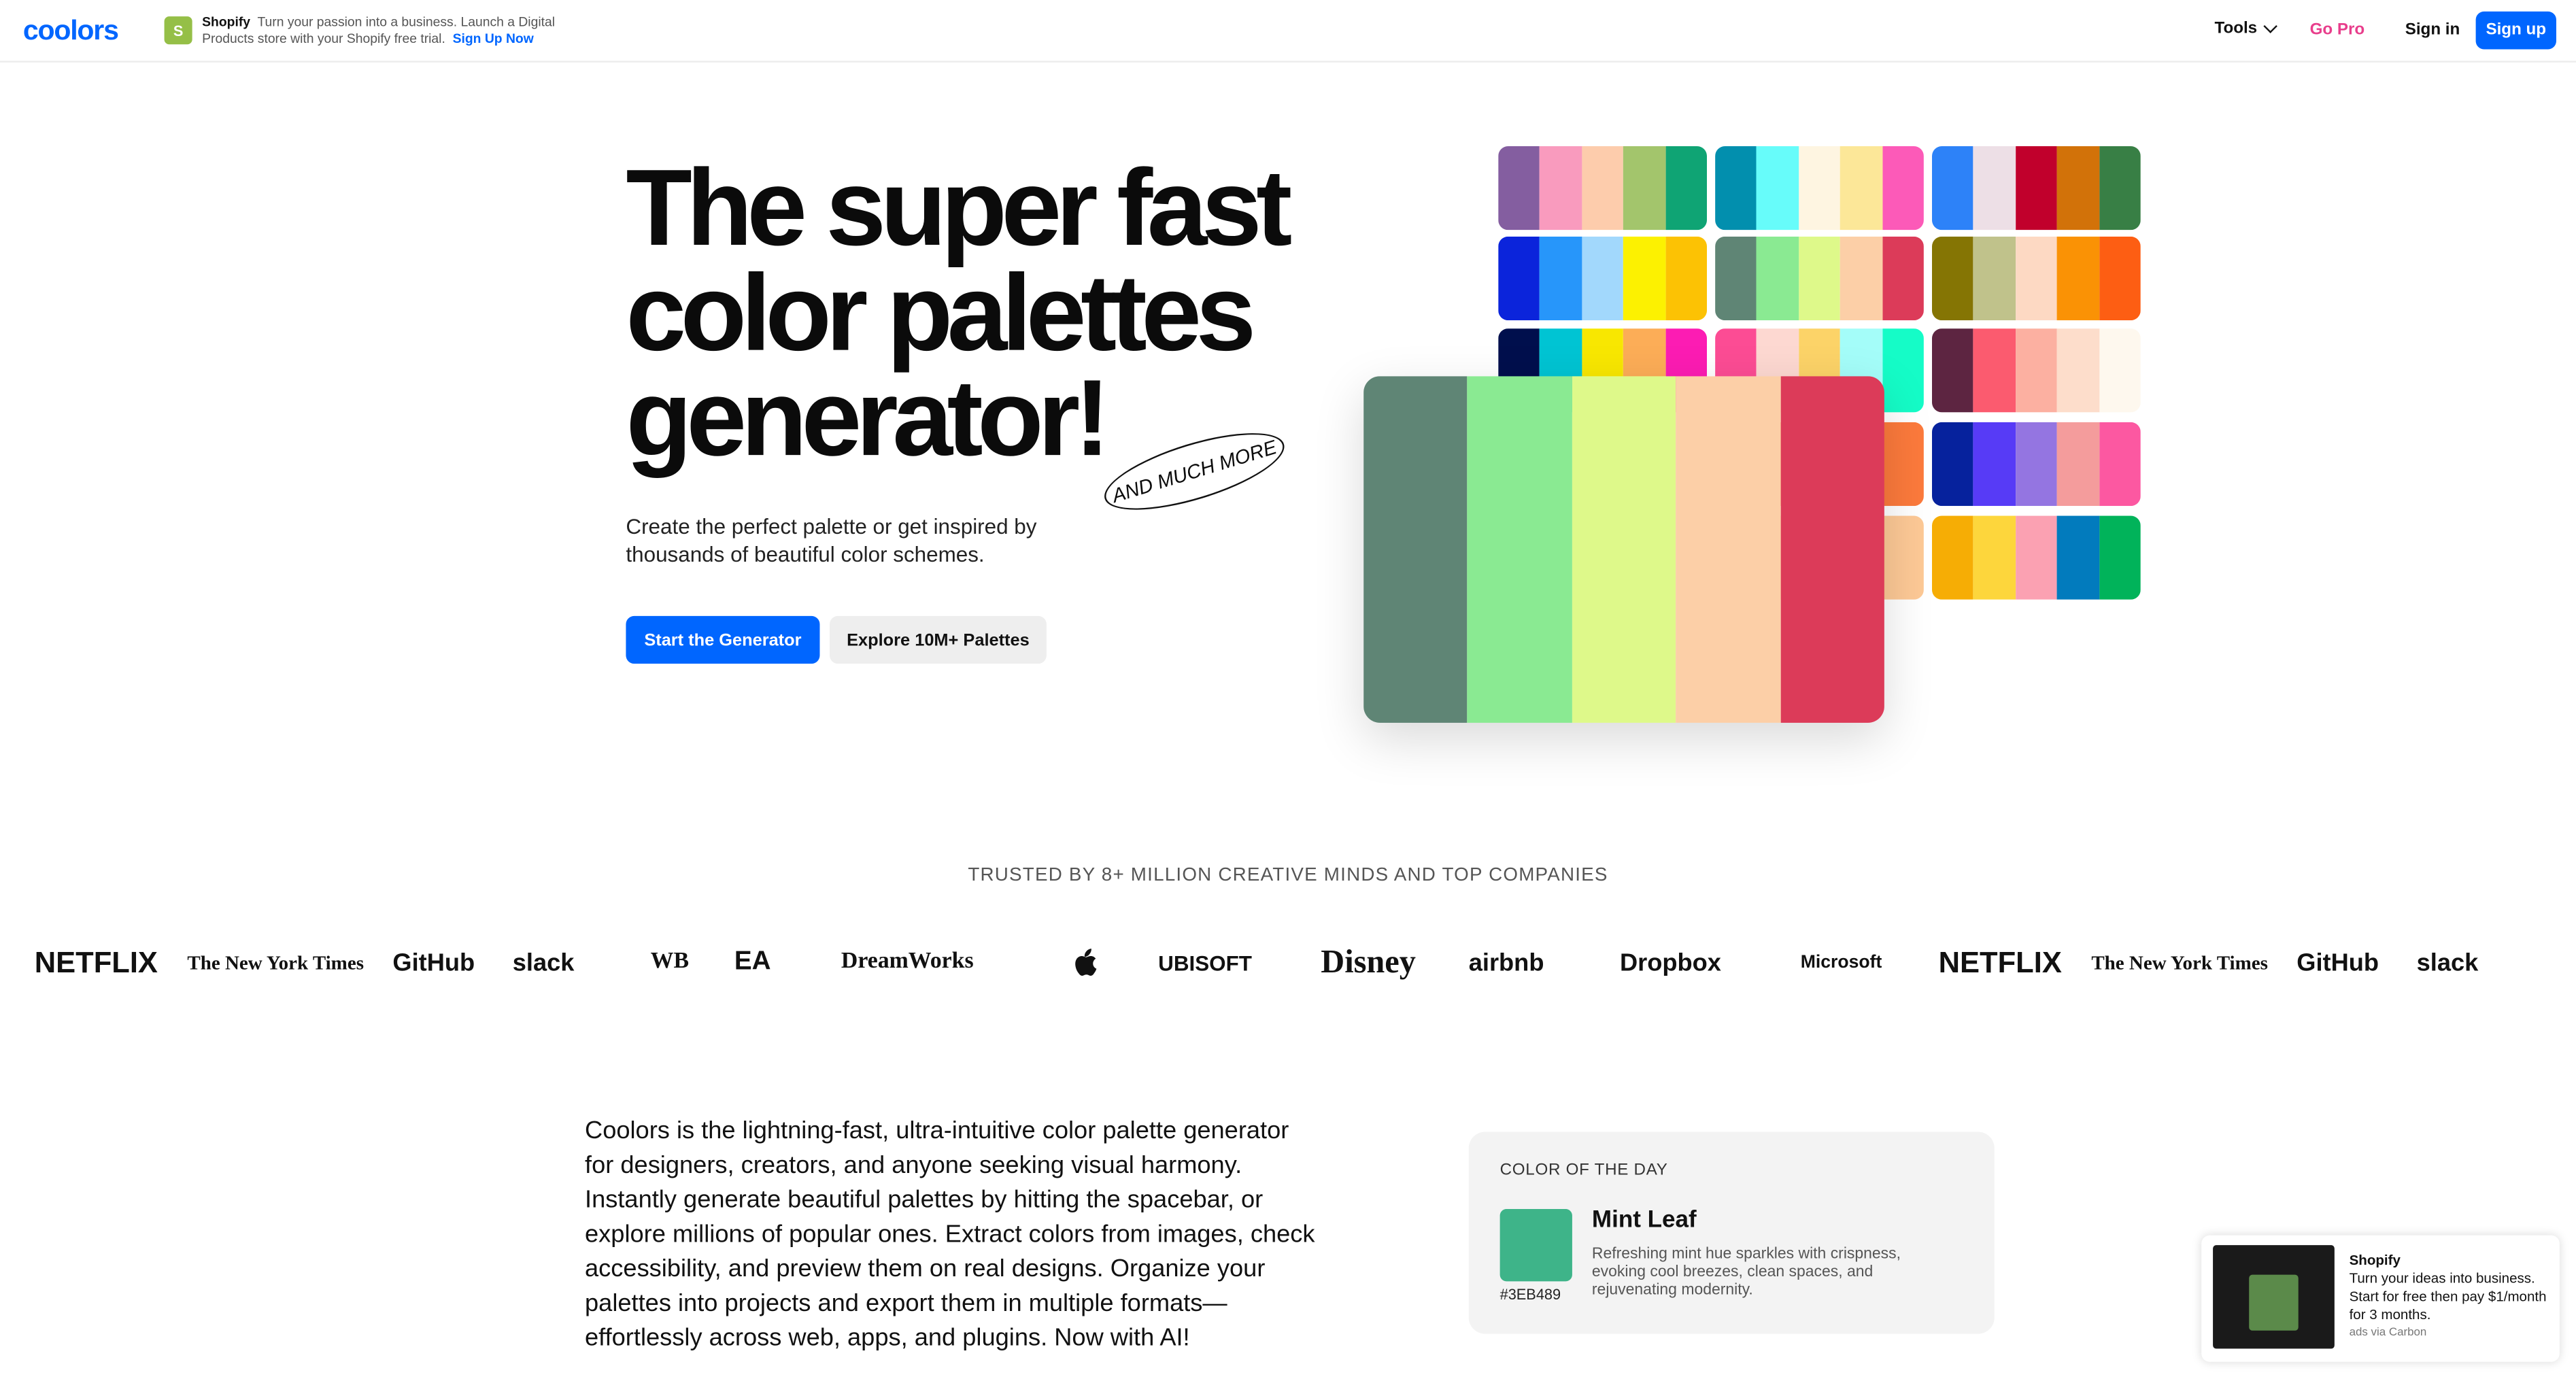 Image resolution: width=2576 pixels, height=1379 pixels. What do you see at coordinates (1084, 962) in the screenshot?
I see `apple-logo-icon` at bounding box center [1084, 962].